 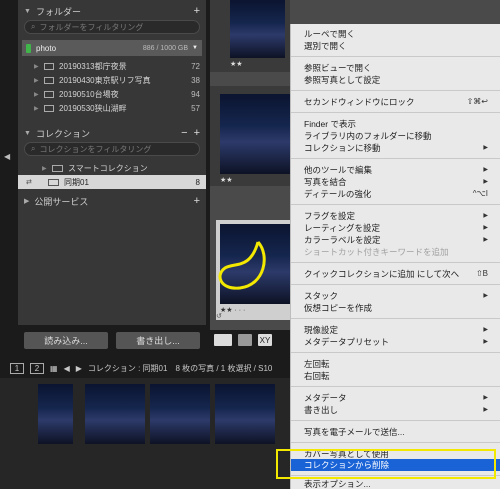 I want to click on menu-item: 左回転, so click(x=395, y=363).